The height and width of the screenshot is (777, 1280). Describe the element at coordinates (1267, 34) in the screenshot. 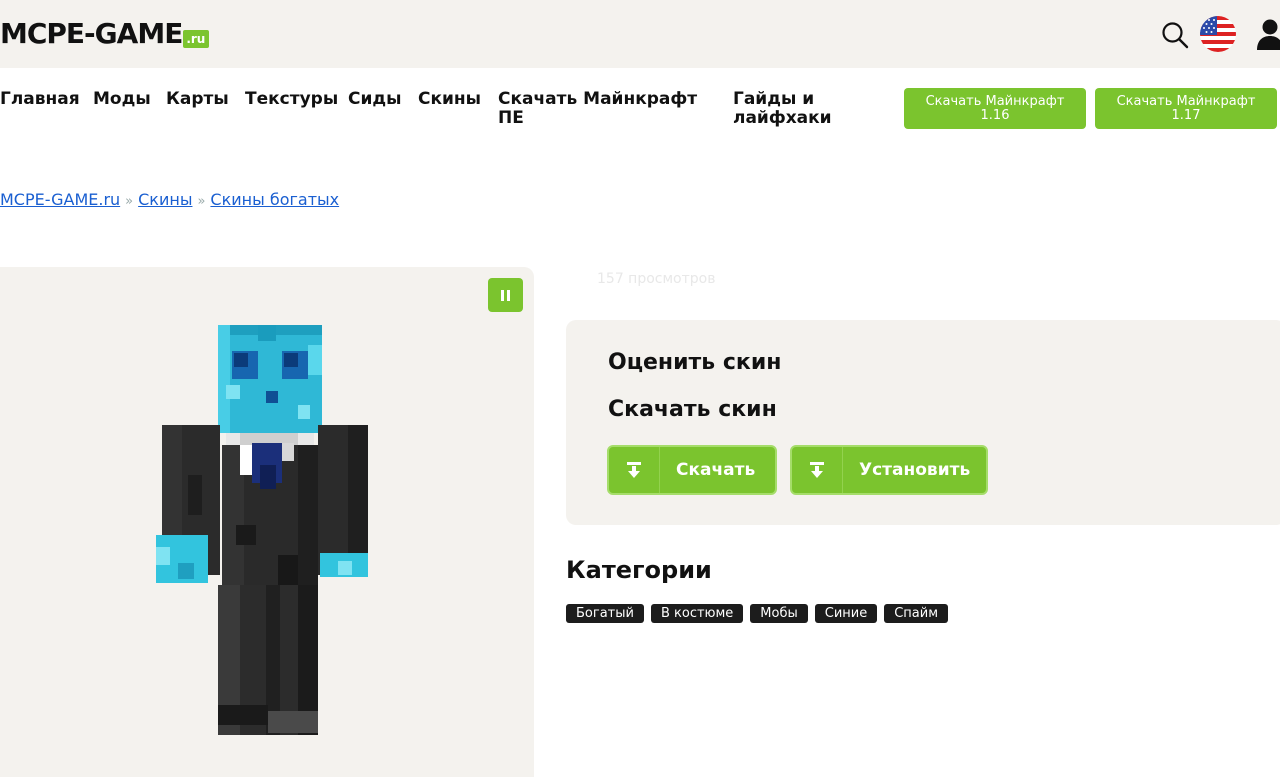

I see `user-icon` at that location.